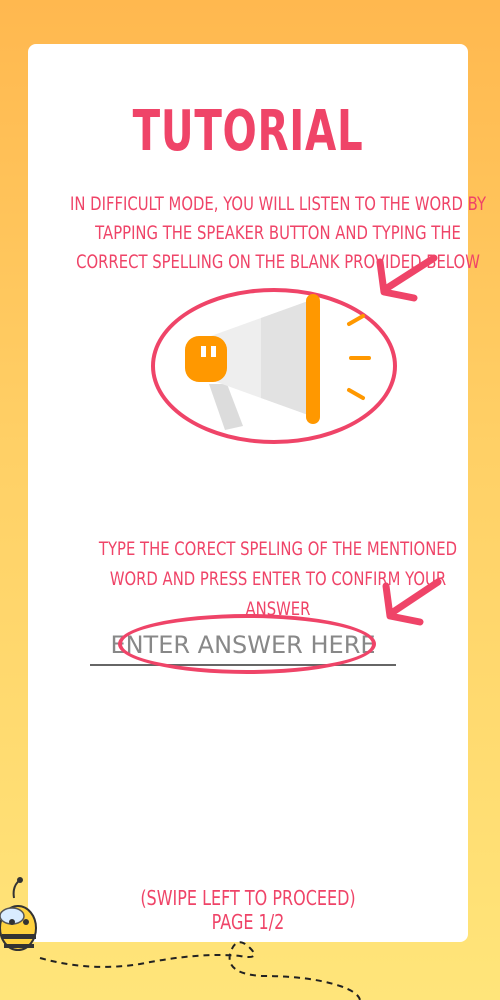  I want to click on arrow-icon, so click(407, 278).